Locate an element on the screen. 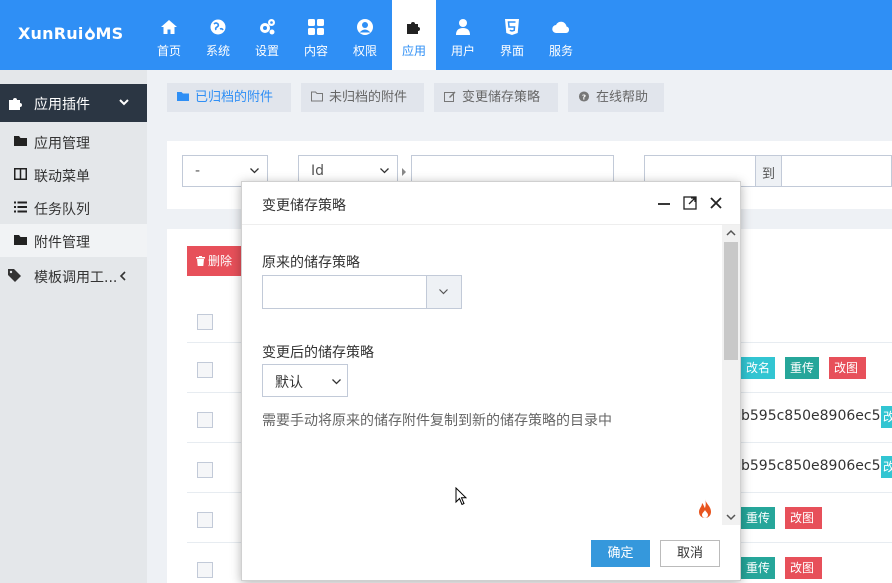  edit-icon is located at coordinates (450, 96).